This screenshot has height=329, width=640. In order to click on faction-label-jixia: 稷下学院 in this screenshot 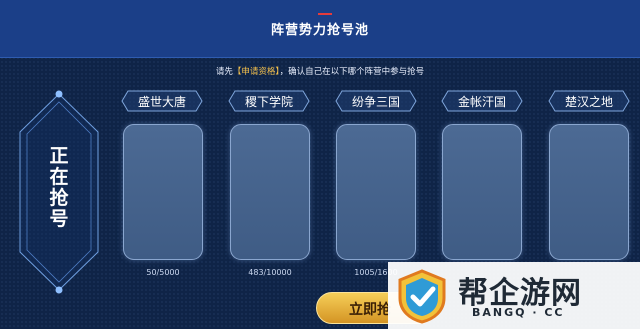, I will do `click(269, 101)`.